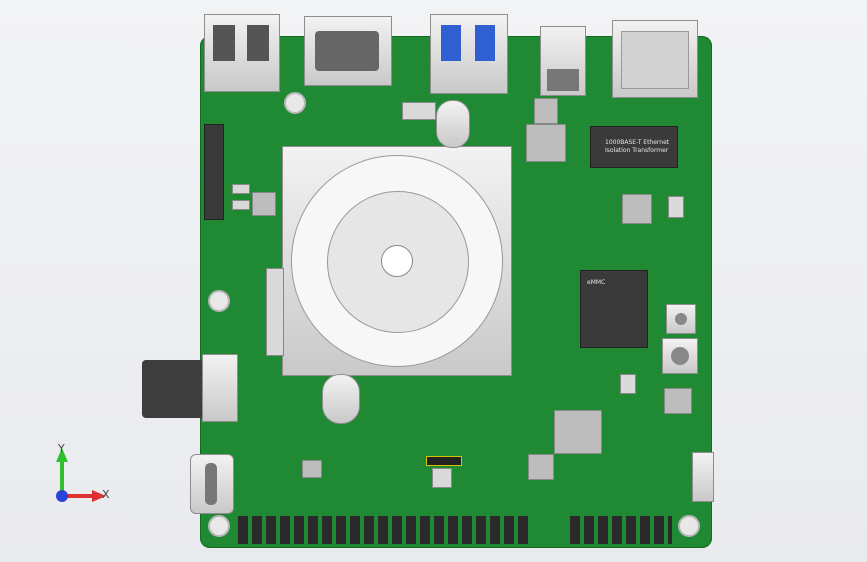 The image size is (867, 562). I want to click on microsd-card, so click(173, 389).